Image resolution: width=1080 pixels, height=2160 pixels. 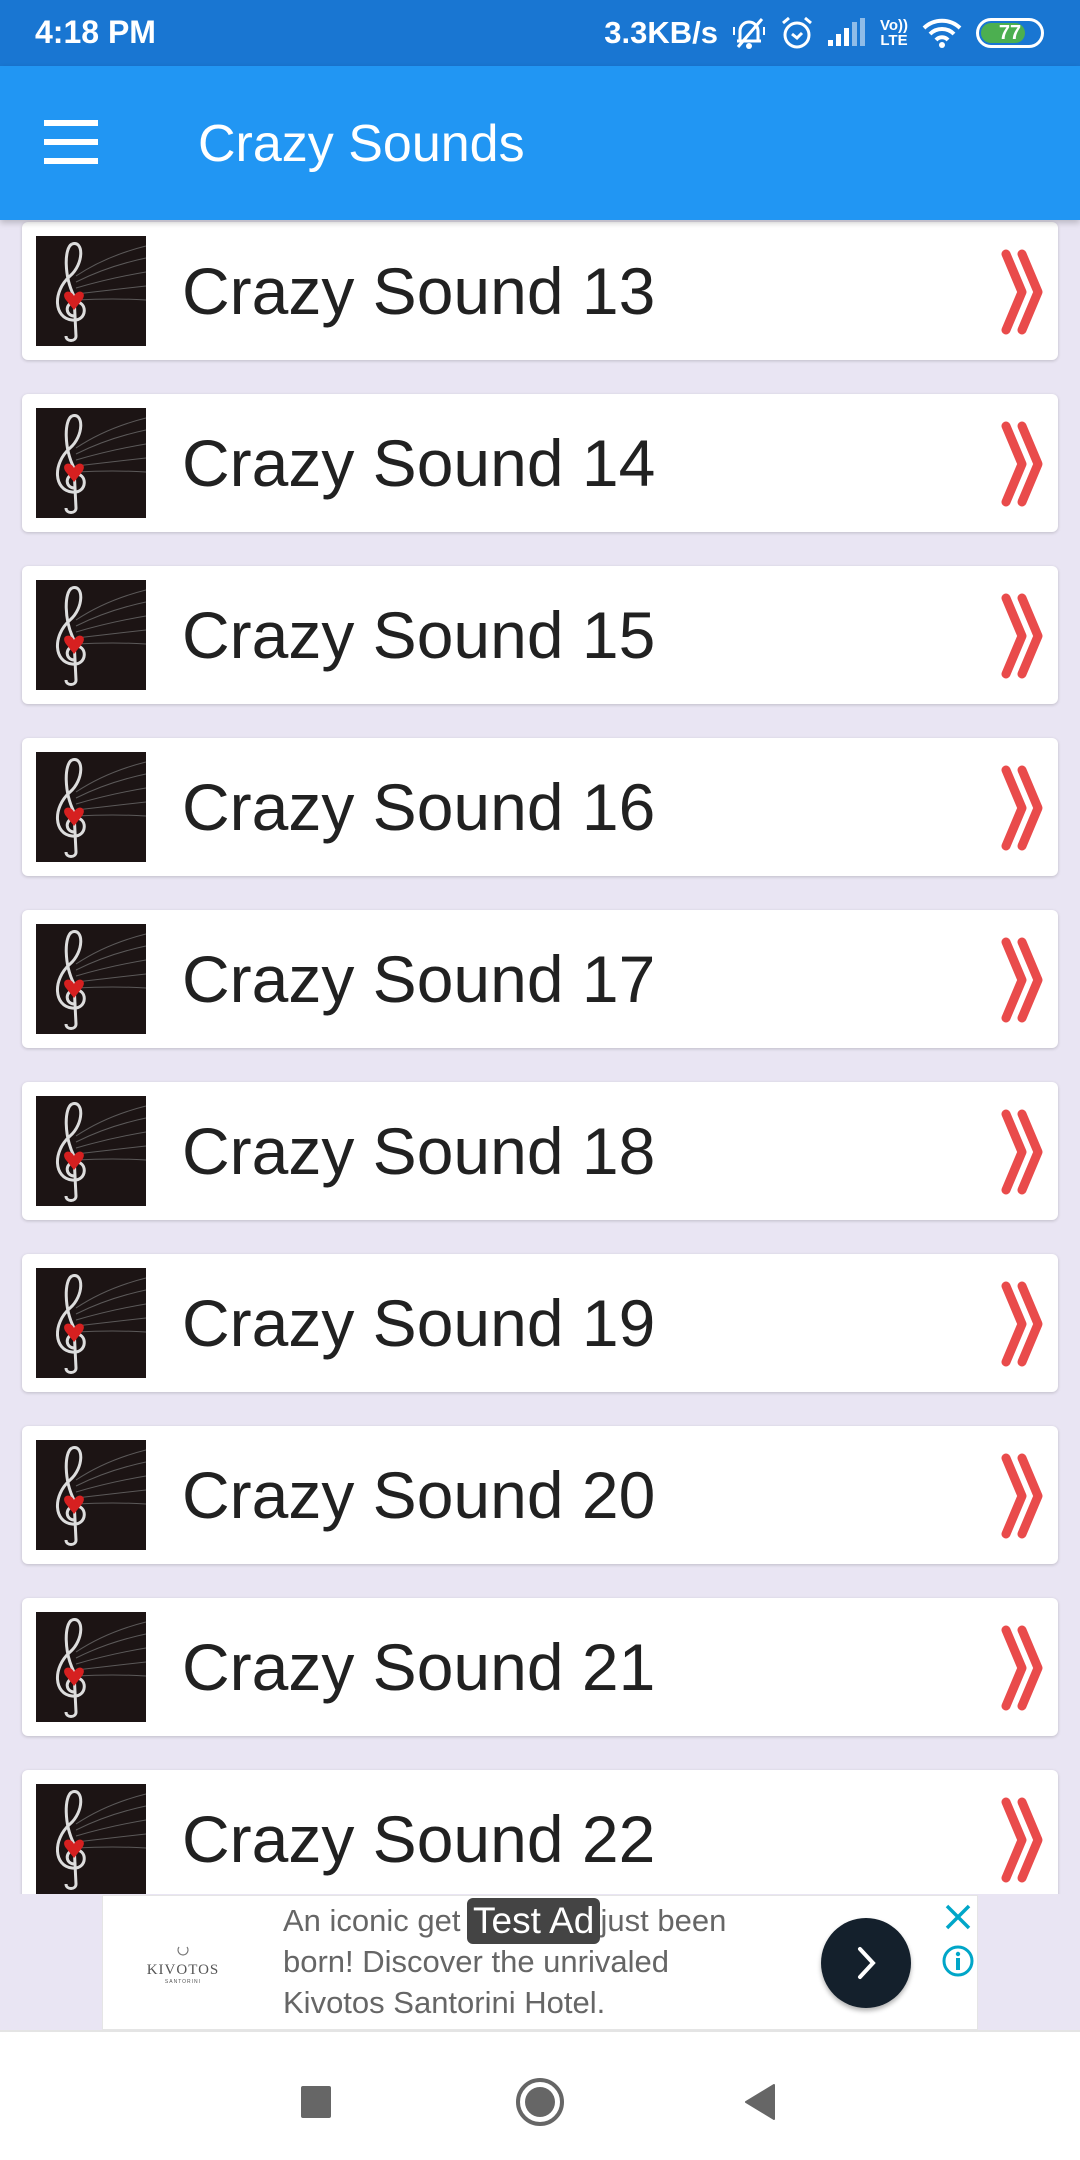 I want to click on battery-icon: 77, so click(x=1010, y=33).